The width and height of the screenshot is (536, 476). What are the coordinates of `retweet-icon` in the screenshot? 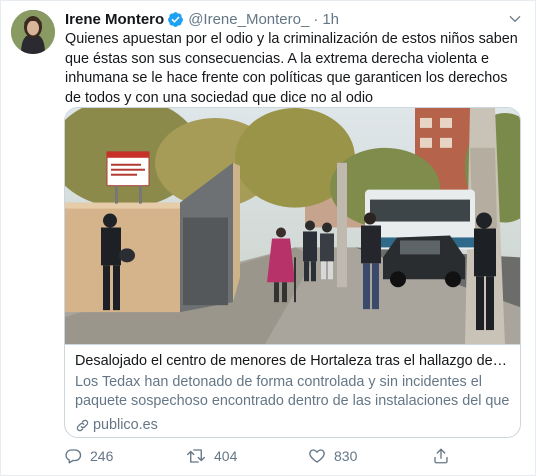 It's located at (196, 456).